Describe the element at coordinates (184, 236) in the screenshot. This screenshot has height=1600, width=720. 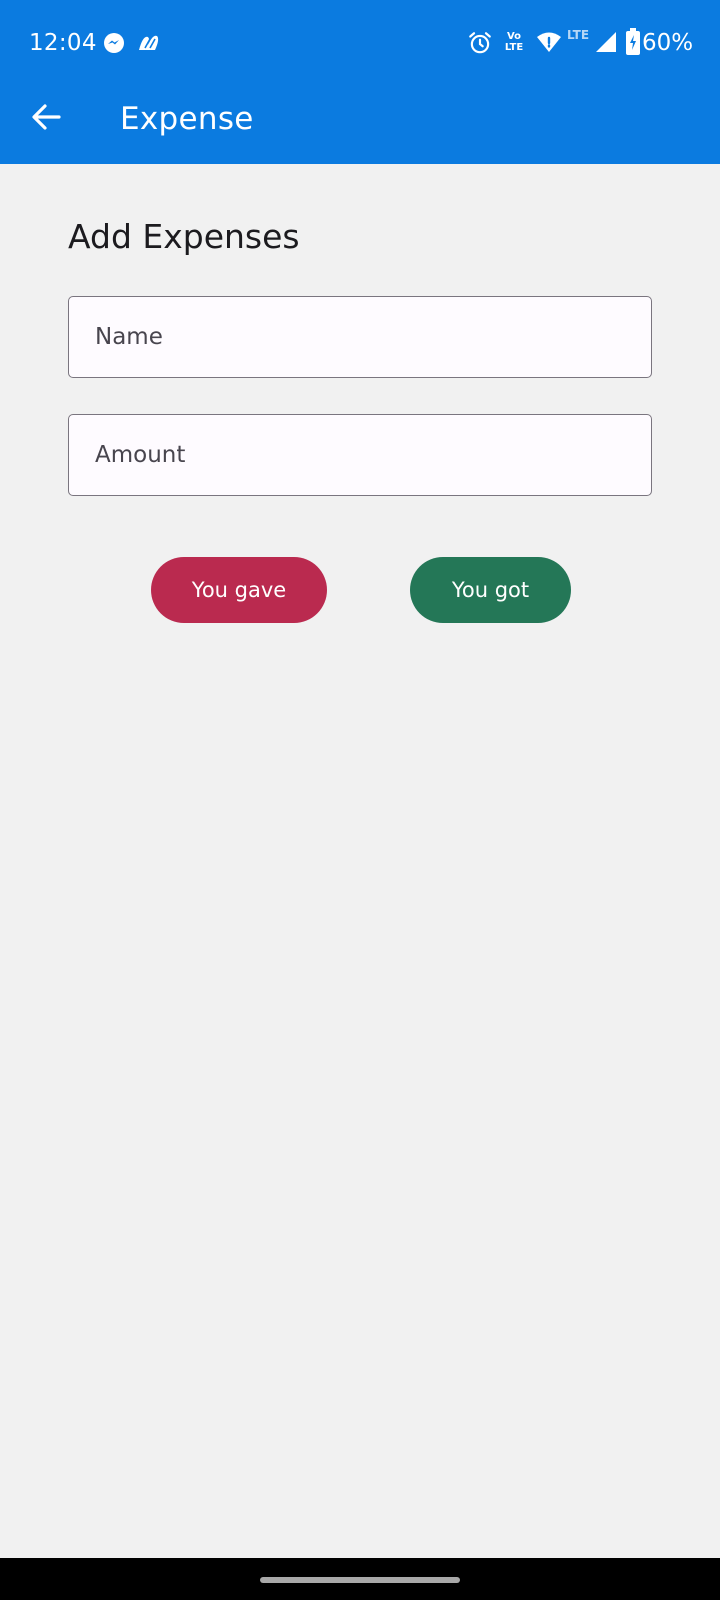
I see `form-heading: Add Expenses` at that location.